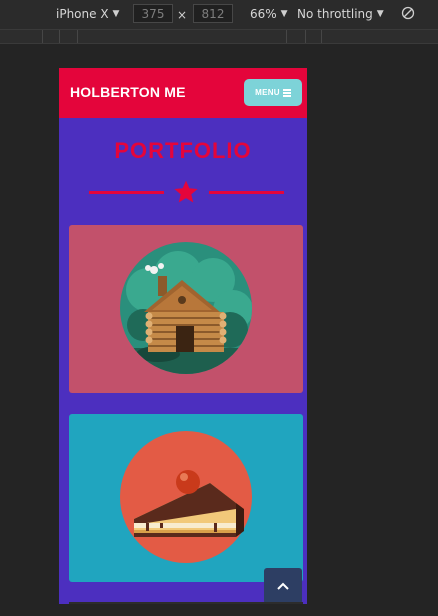 The width and height of the screenshot is (438, 616). I want to click on throttling-select: No throttling ▼, so click(340, 14).